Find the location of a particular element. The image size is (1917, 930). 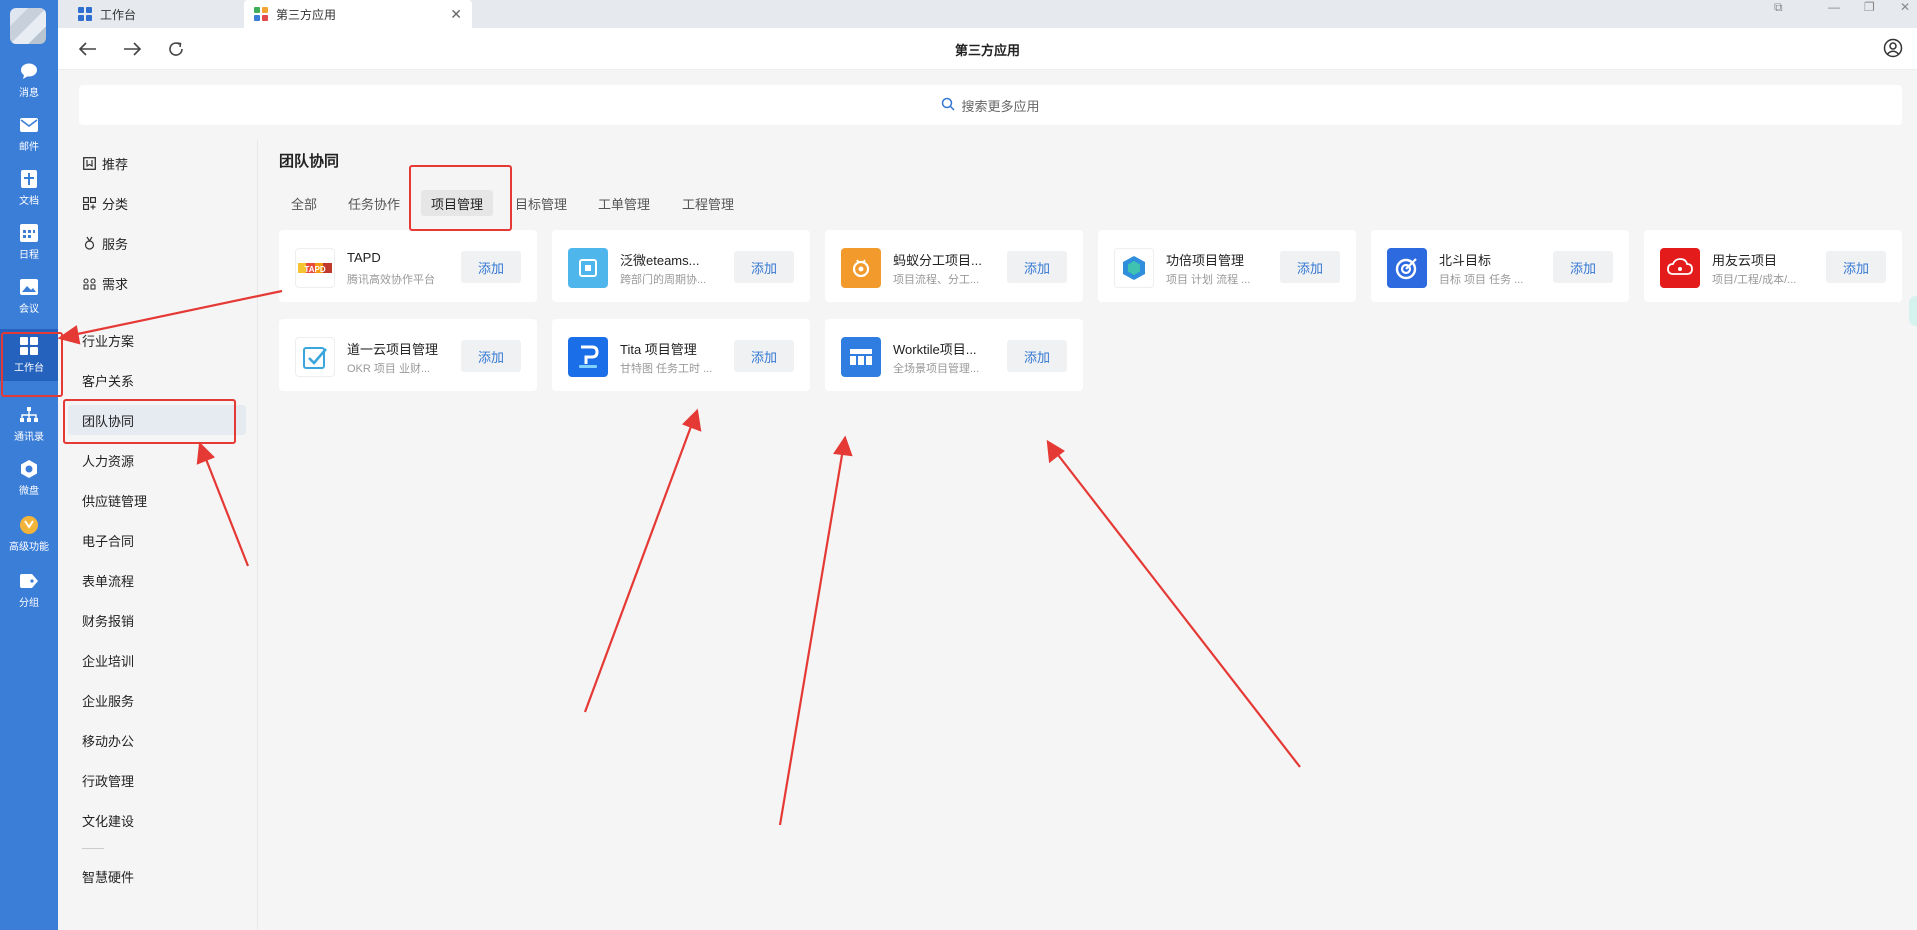

menu-divider is located at coordinates (93, 848).